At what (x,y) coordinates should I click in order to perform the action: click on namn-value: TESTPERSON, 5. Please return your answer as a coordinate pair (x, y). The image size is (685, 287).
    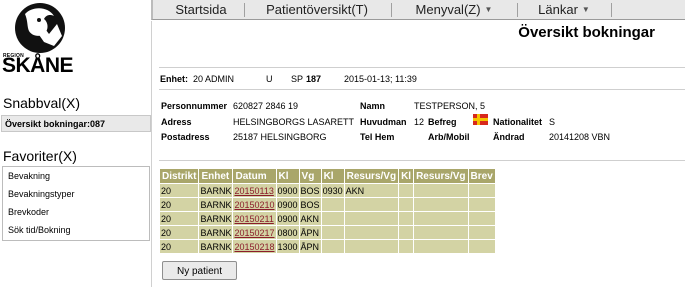
    Looking at the image, I should click on (450, 106).